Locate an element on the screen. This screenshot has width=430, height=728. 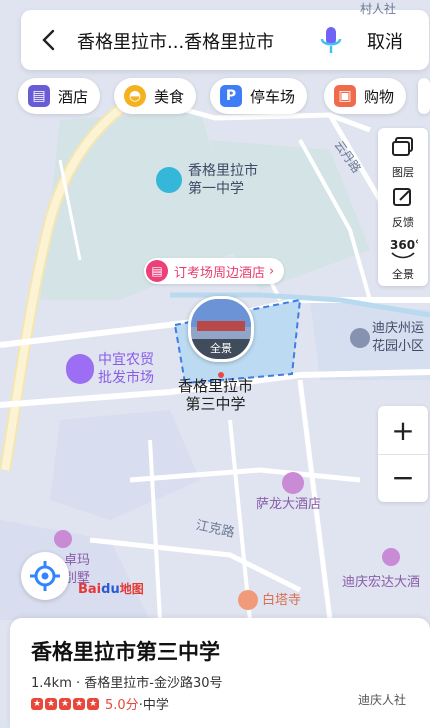
food-icon: ◓ is located at coordinates (135, 96).